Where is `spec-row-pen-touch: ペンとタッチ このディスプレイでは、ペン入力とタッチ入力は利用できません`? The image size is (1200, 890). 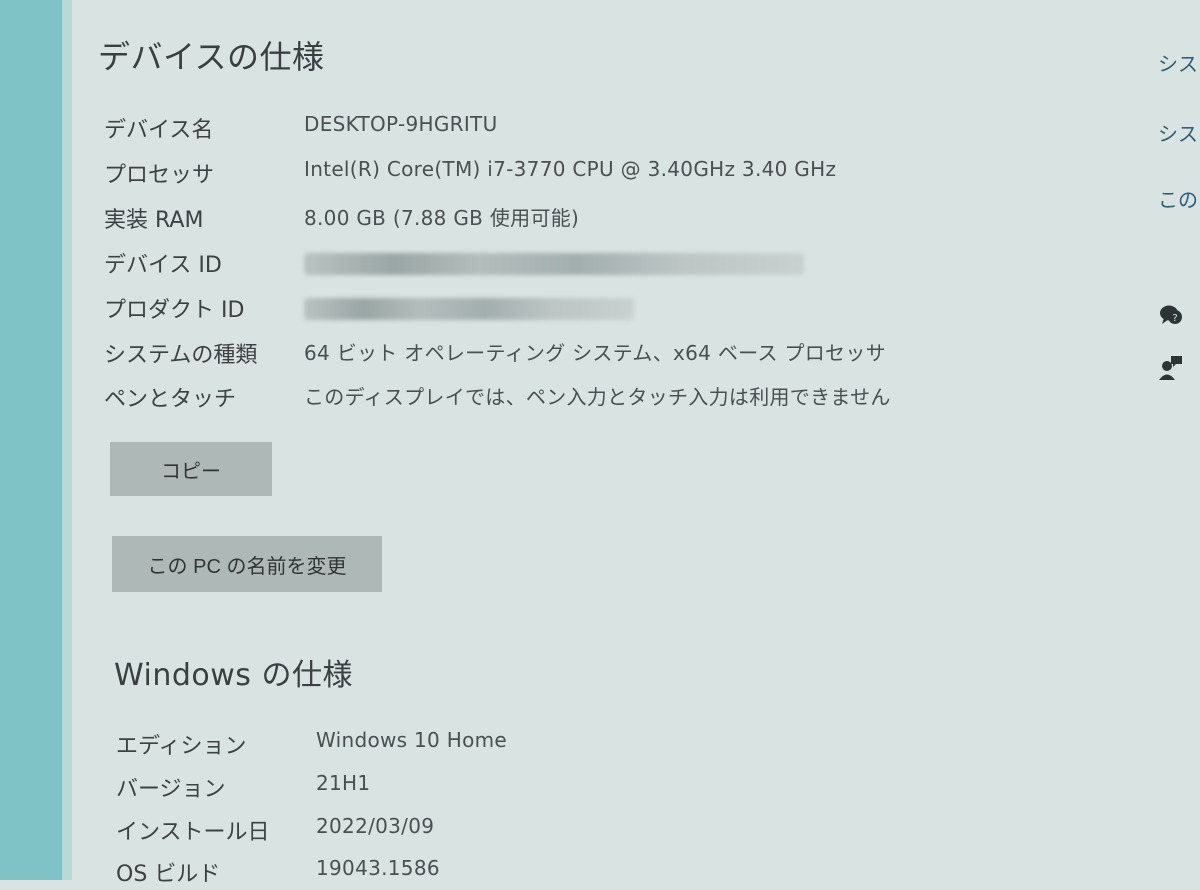
spec-row-pen-touch: ペンとタッチ このディスプレイでは、ペン入力とタッチ入力は利用できません is located at coordinates (554, 398).